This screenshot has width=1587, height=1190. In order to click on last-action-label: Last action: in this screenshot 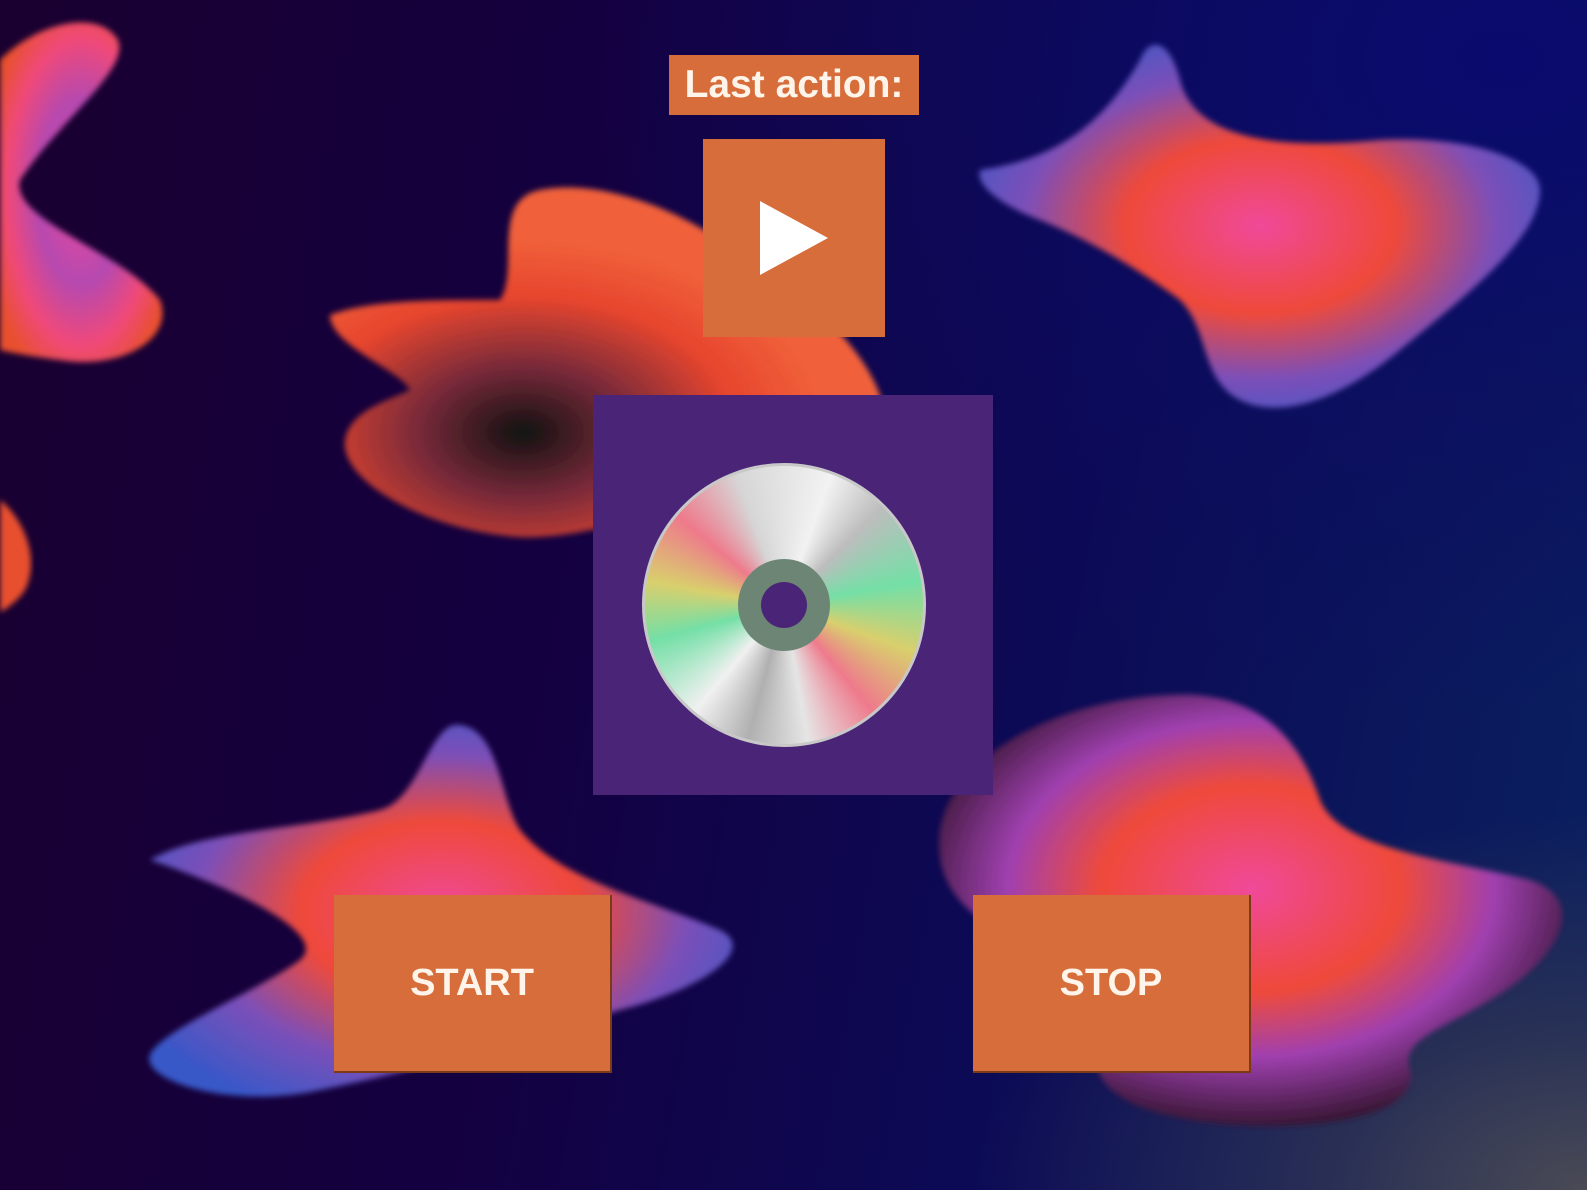, I will do `click(794, 85)`.